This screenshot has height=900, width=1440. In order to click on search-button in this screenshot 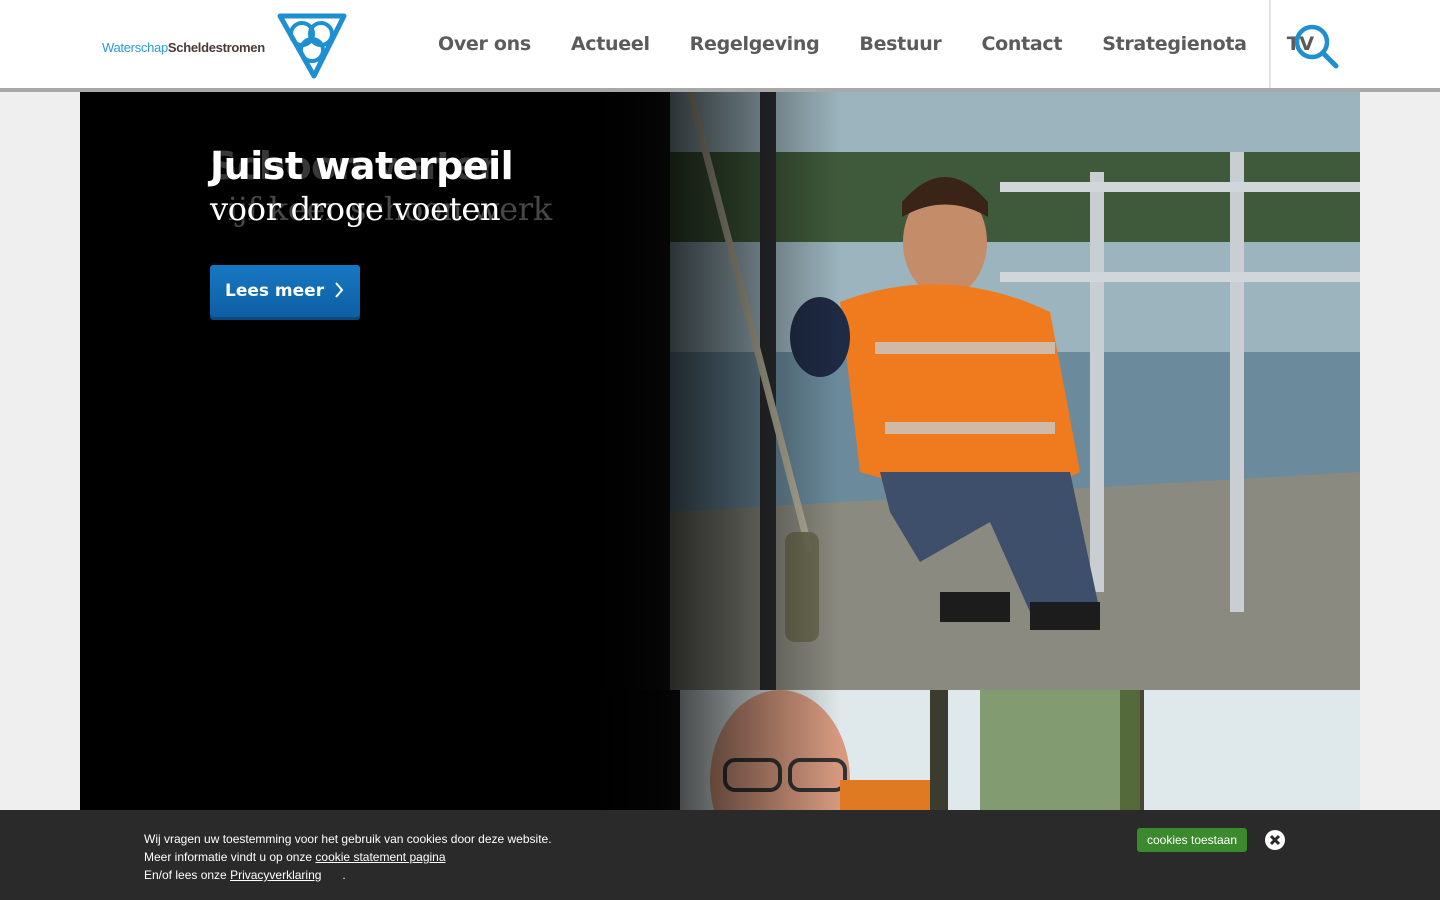, I will do `click(1316, 46)`.